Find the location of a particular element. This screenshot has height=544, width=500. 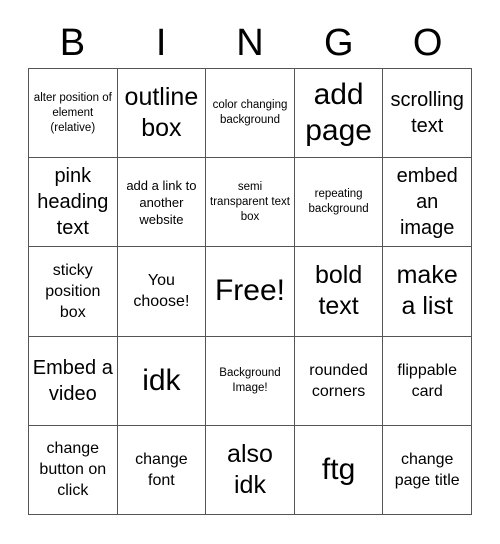

bingo-square: scrolling text is located at coordinates (427, 114).